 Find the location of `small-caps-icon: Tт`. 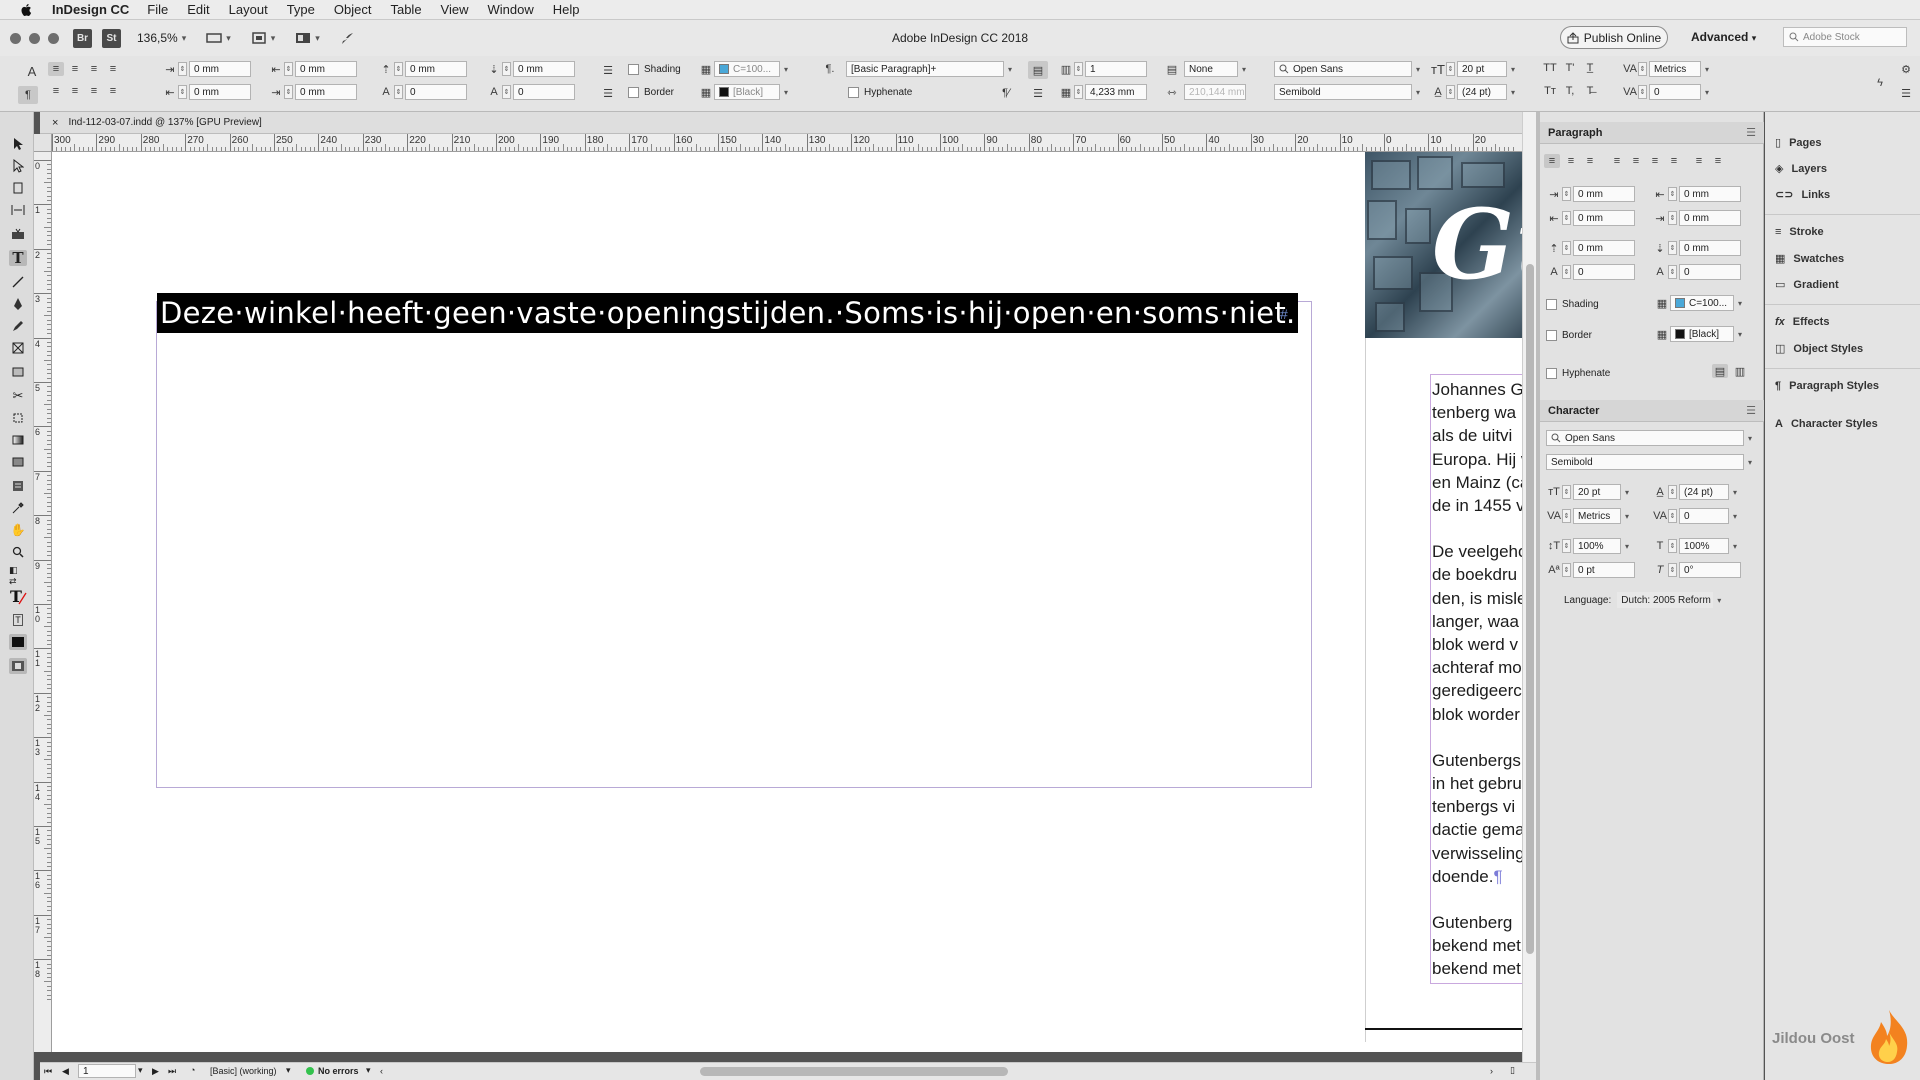

small-caps-icon: Tт is located at coordinates (1550, 91).